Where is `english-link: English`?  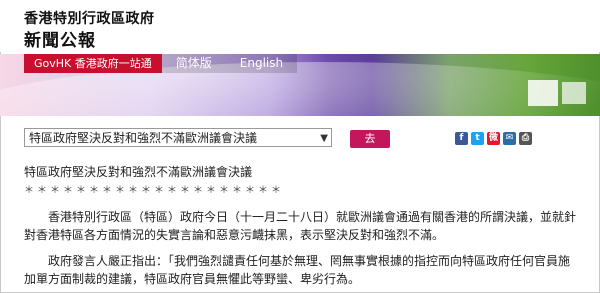 english-link: English is located at coordinates (261, 63).